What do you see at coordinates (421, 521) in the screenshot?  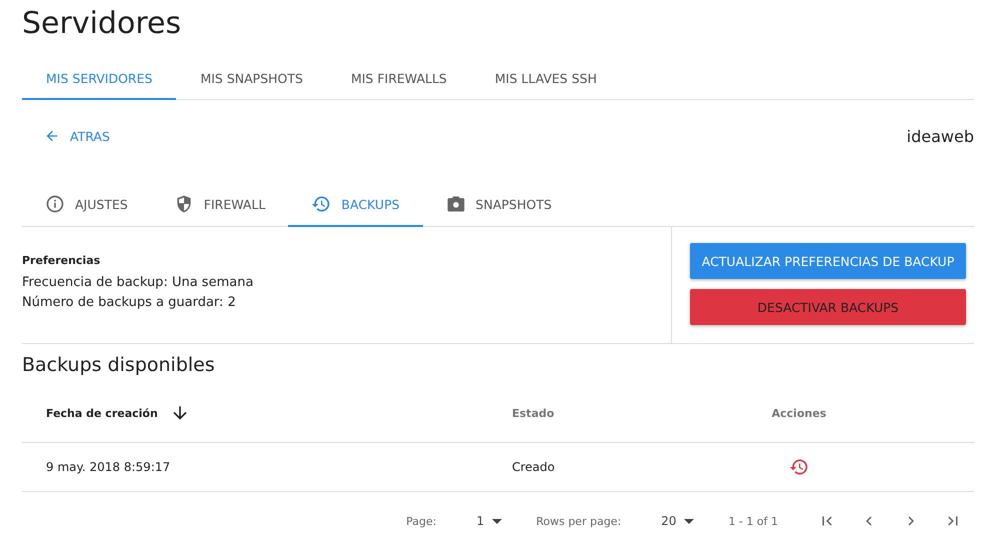 I see `page-label: Page:` at bounding box center [421, 521].